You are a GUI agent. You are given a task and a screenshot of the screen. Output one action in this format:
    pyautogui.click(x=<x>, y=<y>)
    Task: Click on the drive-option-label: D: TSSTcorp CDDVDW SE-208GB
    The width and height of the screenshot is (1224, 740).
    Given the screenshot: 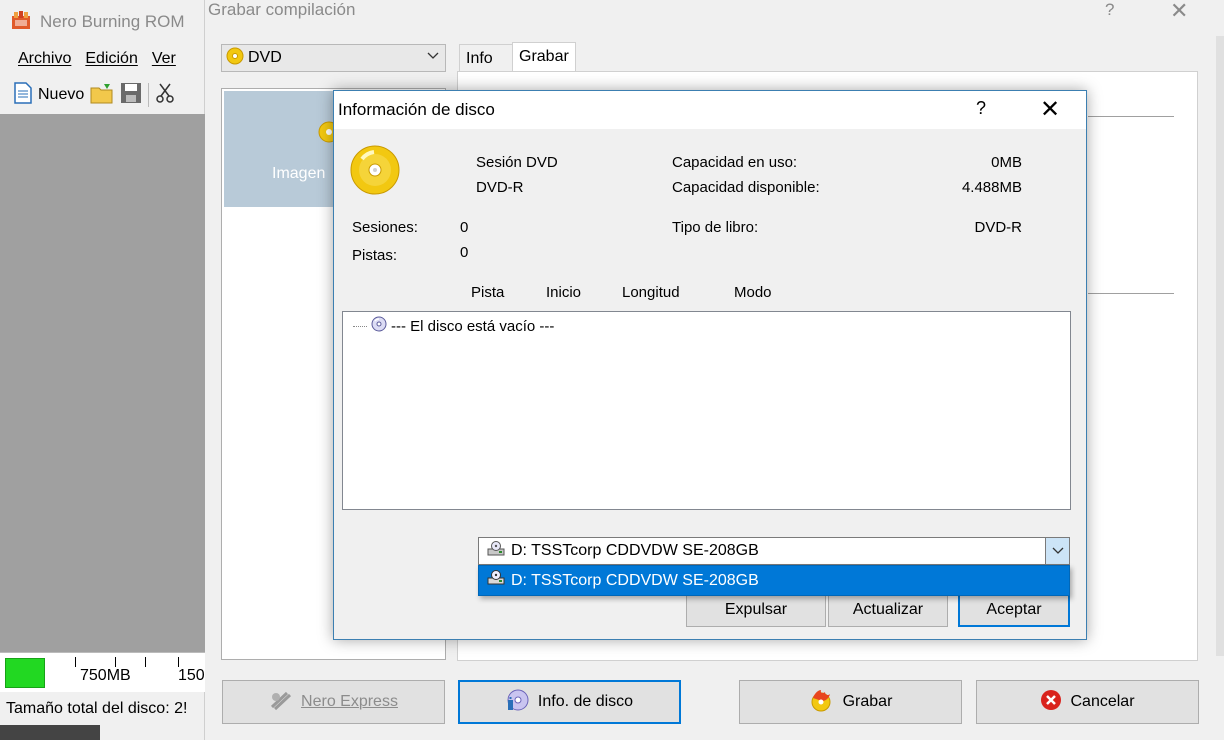 What is the action you would take?
    pyautogui.click(x=635, y=580)
    